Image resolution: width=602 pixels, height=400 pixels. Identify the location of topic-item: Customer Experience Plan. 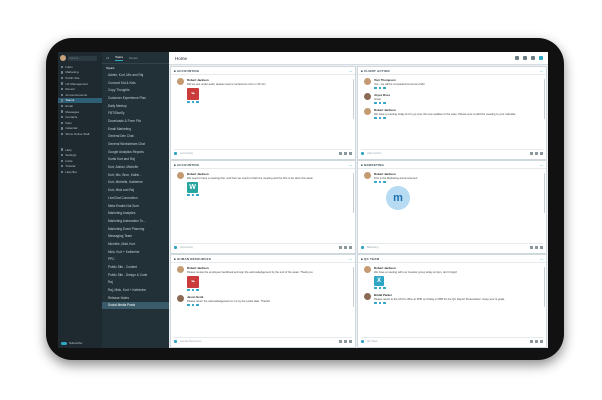
(135, 98).